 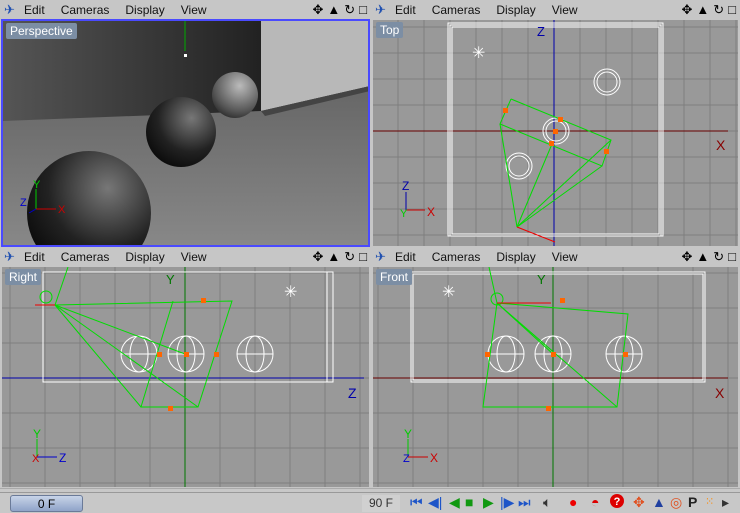 What do you see at coordinates (573, 502) in the screenshot?
I see `record-icon: ●` at bounding box center [573, 502].